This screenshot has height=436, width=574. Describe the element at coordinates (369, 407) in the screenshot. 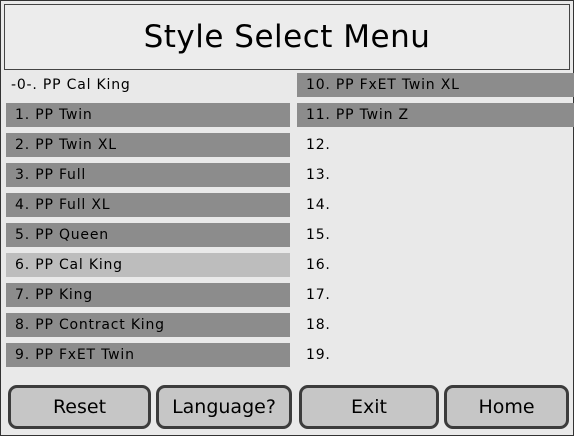

I see `exit-button: Exit` at that location.